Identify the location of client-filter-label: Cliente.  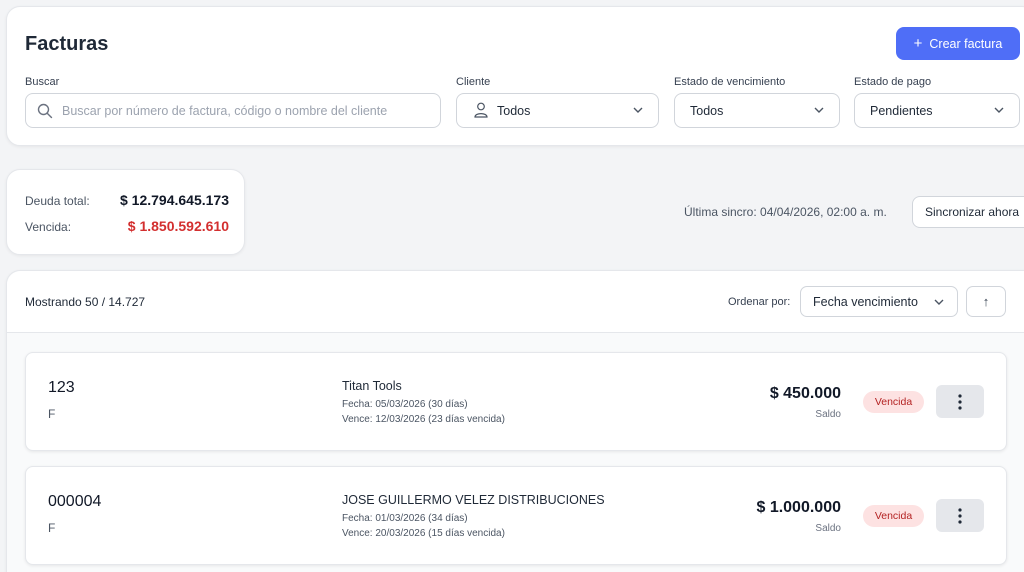
(473, 82).